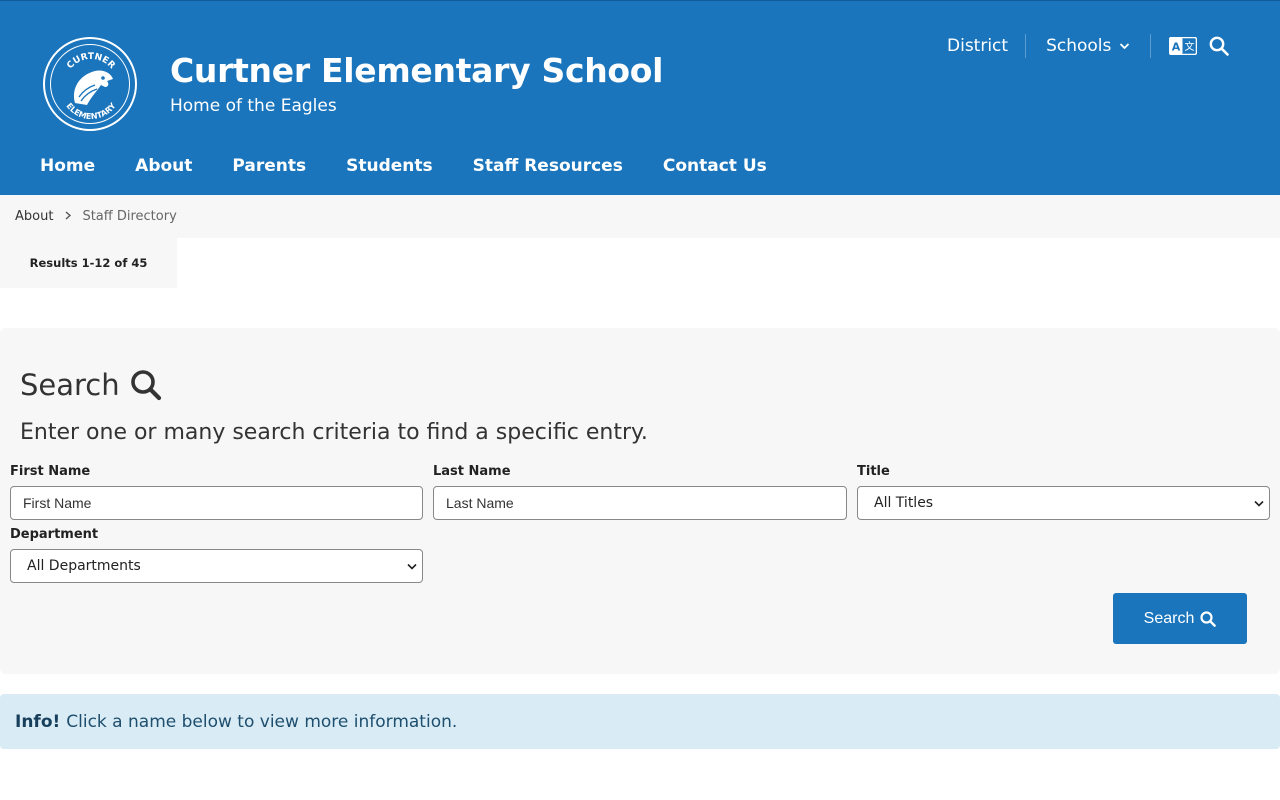  What do you see at coordinates (269, 166) in the screenshot?
I see `nav-item-parents: Parents` at bounding box center [269, 166].